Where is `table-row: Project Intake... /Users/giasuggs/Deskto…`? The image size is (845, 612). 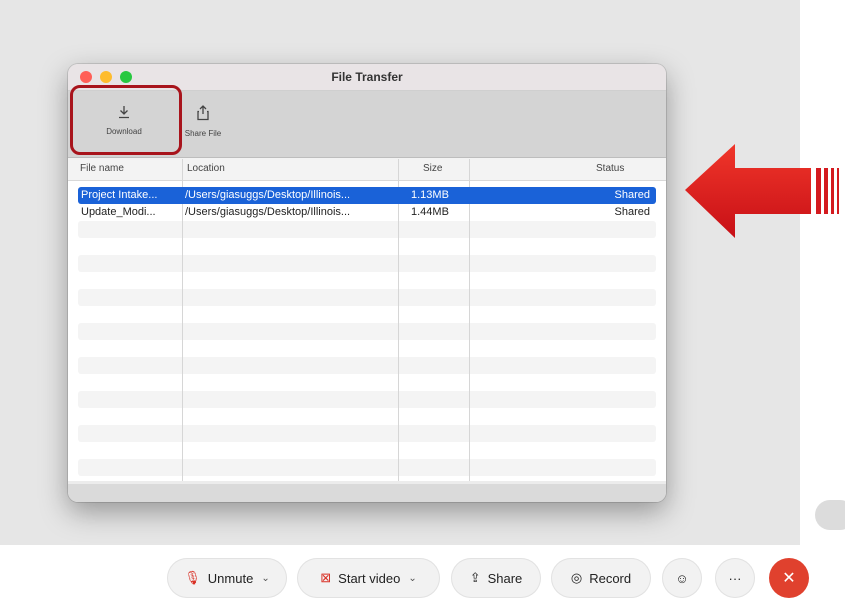
table-row: Project Intake... /Users/giasuggs/Deskto… is located at coordinates (367, 195).